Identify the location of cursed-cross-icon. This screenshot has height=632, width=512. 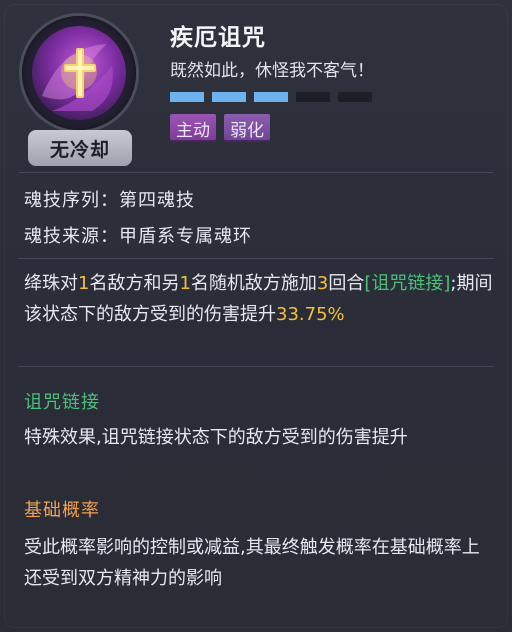
(79, 73).